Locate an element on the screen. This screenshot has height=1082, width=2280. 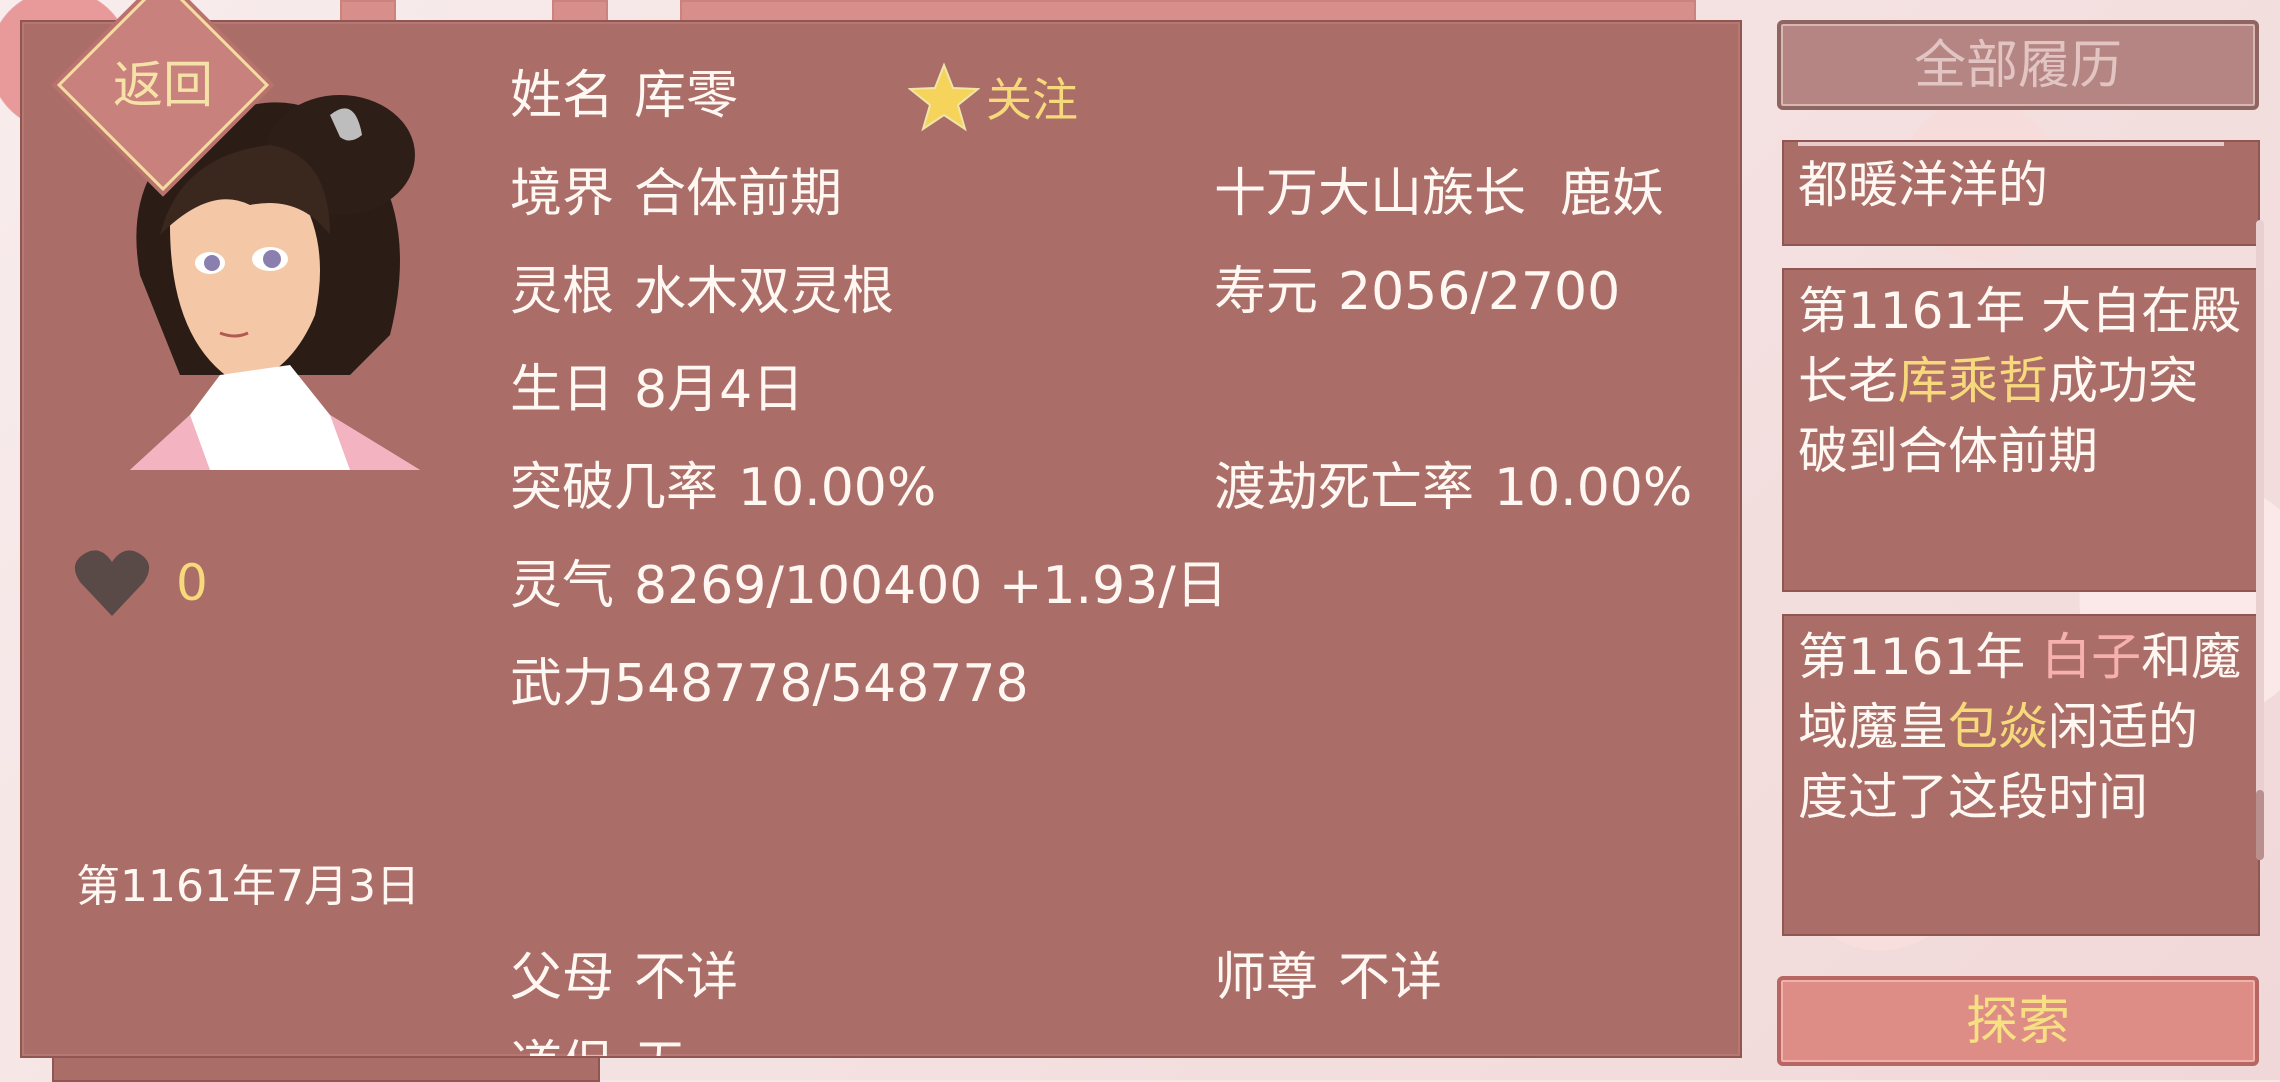
realm-label: 境界 is located at coordinates (562, 194).